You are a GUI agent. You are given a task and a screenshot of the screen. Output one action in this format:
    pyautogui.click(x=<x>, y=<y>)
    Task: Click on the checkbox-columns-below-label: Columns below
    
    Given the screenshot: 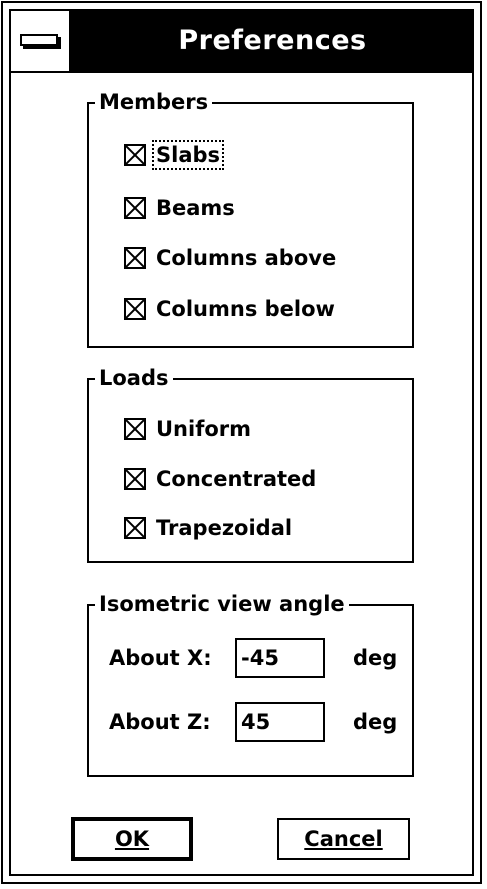 What is the action you would take?
    pyautogui.click(x=245, y=309)
    